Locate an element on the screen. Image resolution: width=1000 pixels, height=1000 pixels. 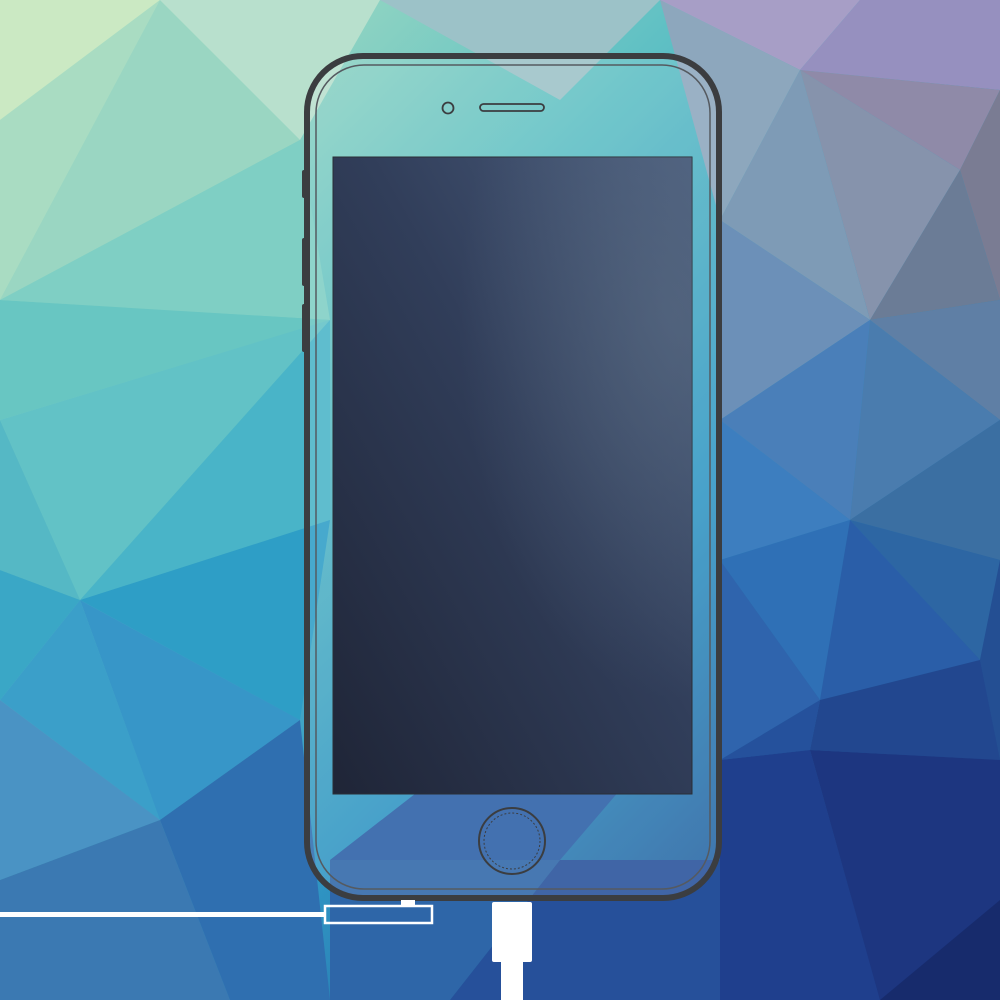
lightning-connector is located at coordinates (512, 951).